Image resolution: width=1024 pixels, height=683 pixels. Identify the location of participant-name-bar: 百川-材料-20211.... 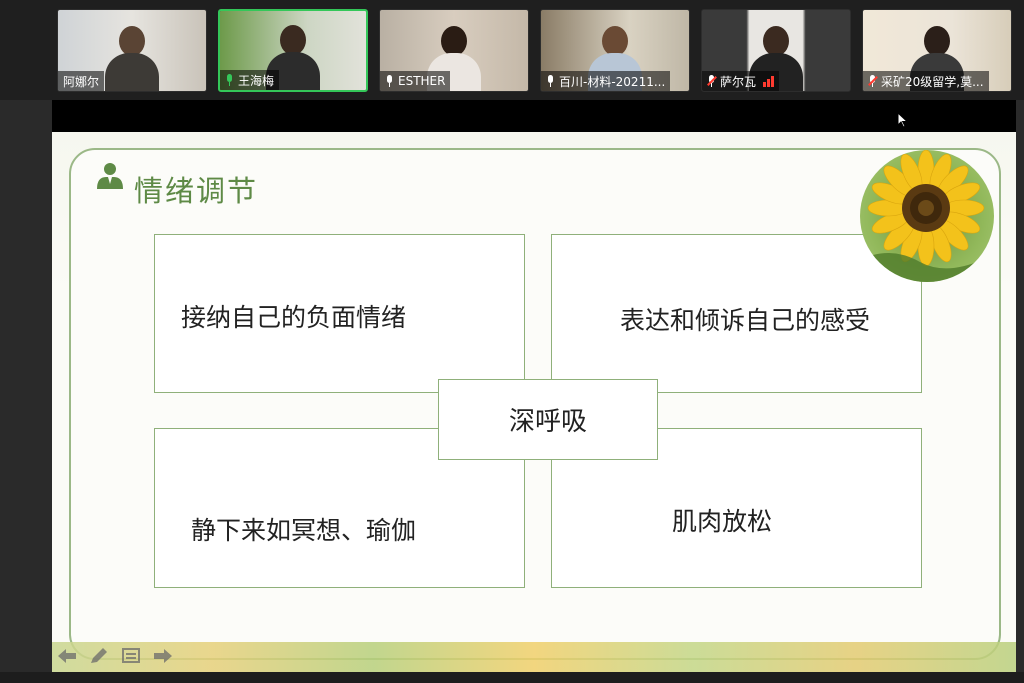
(606, 81).